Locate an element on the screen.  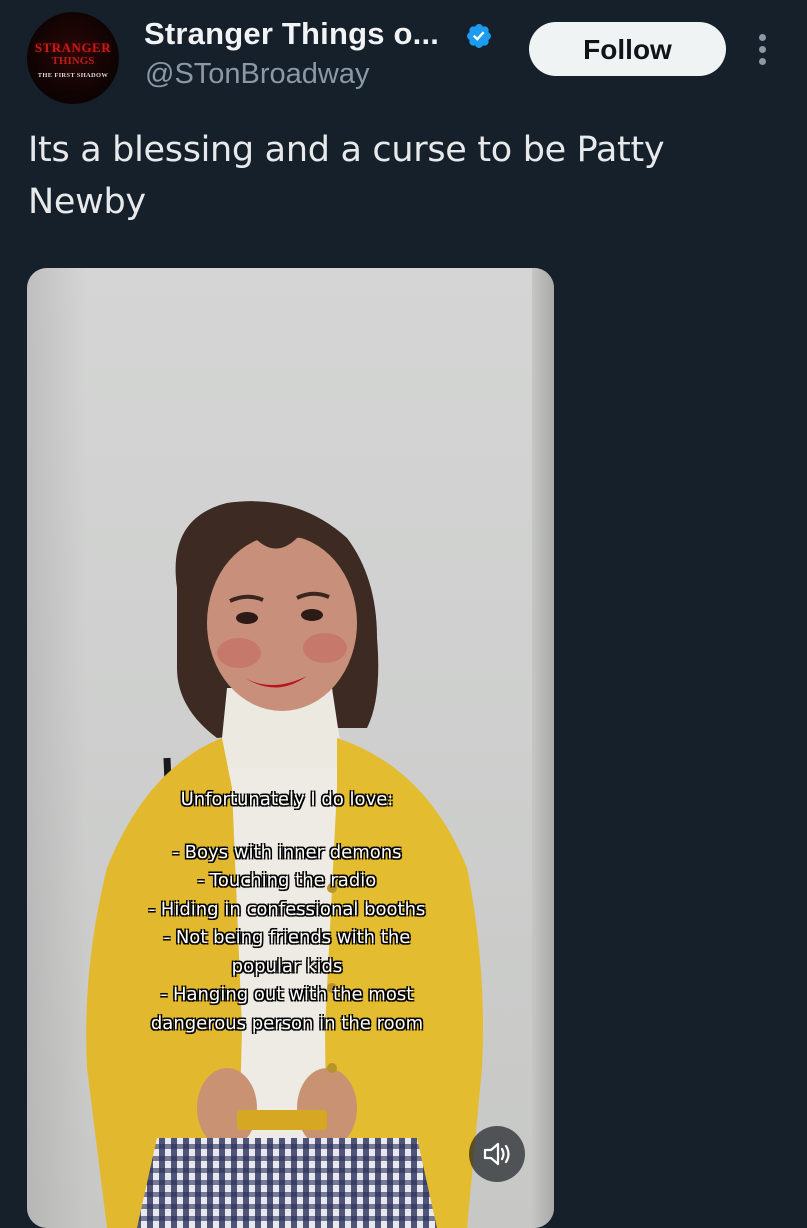
caption-line: - Not being friends with the is located at coordinates (287, 937).